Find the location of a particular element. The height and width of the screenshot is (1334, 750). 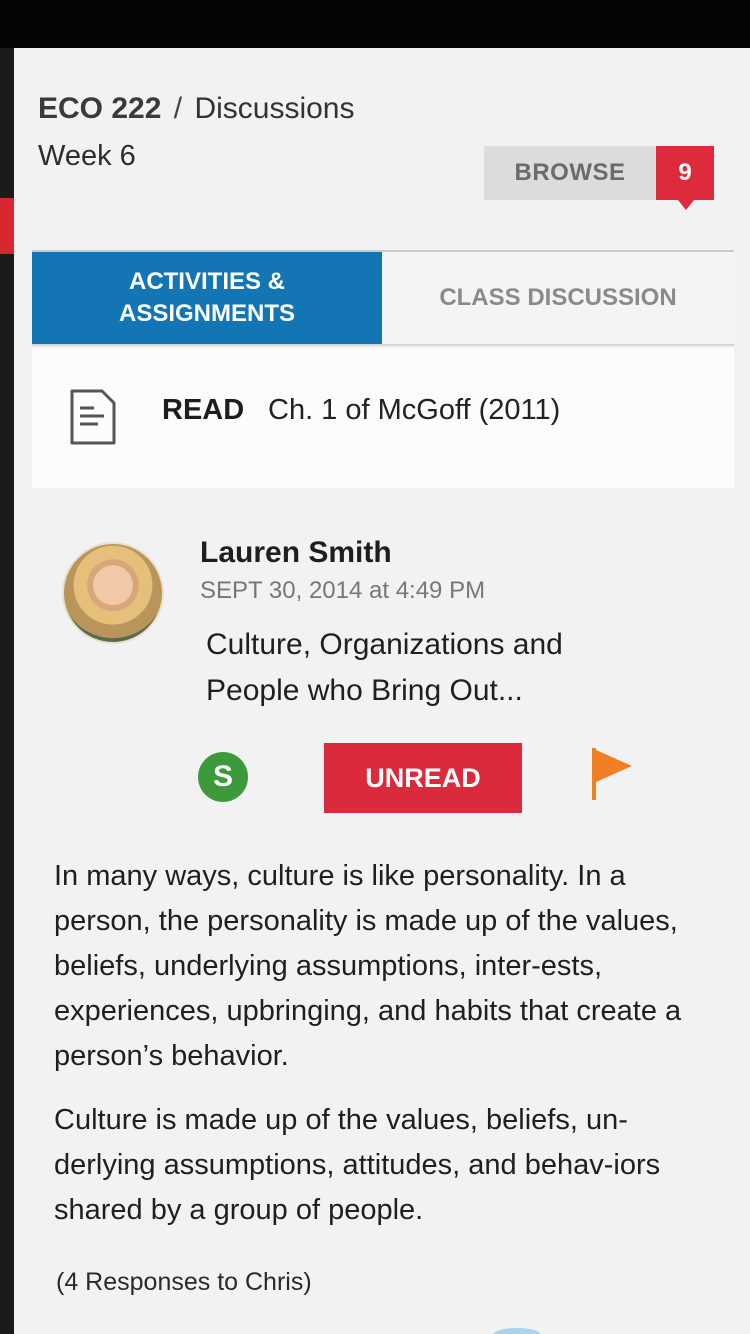

breadcrumb: ECO 222 / Discussions is located at coordinates (196, 109).